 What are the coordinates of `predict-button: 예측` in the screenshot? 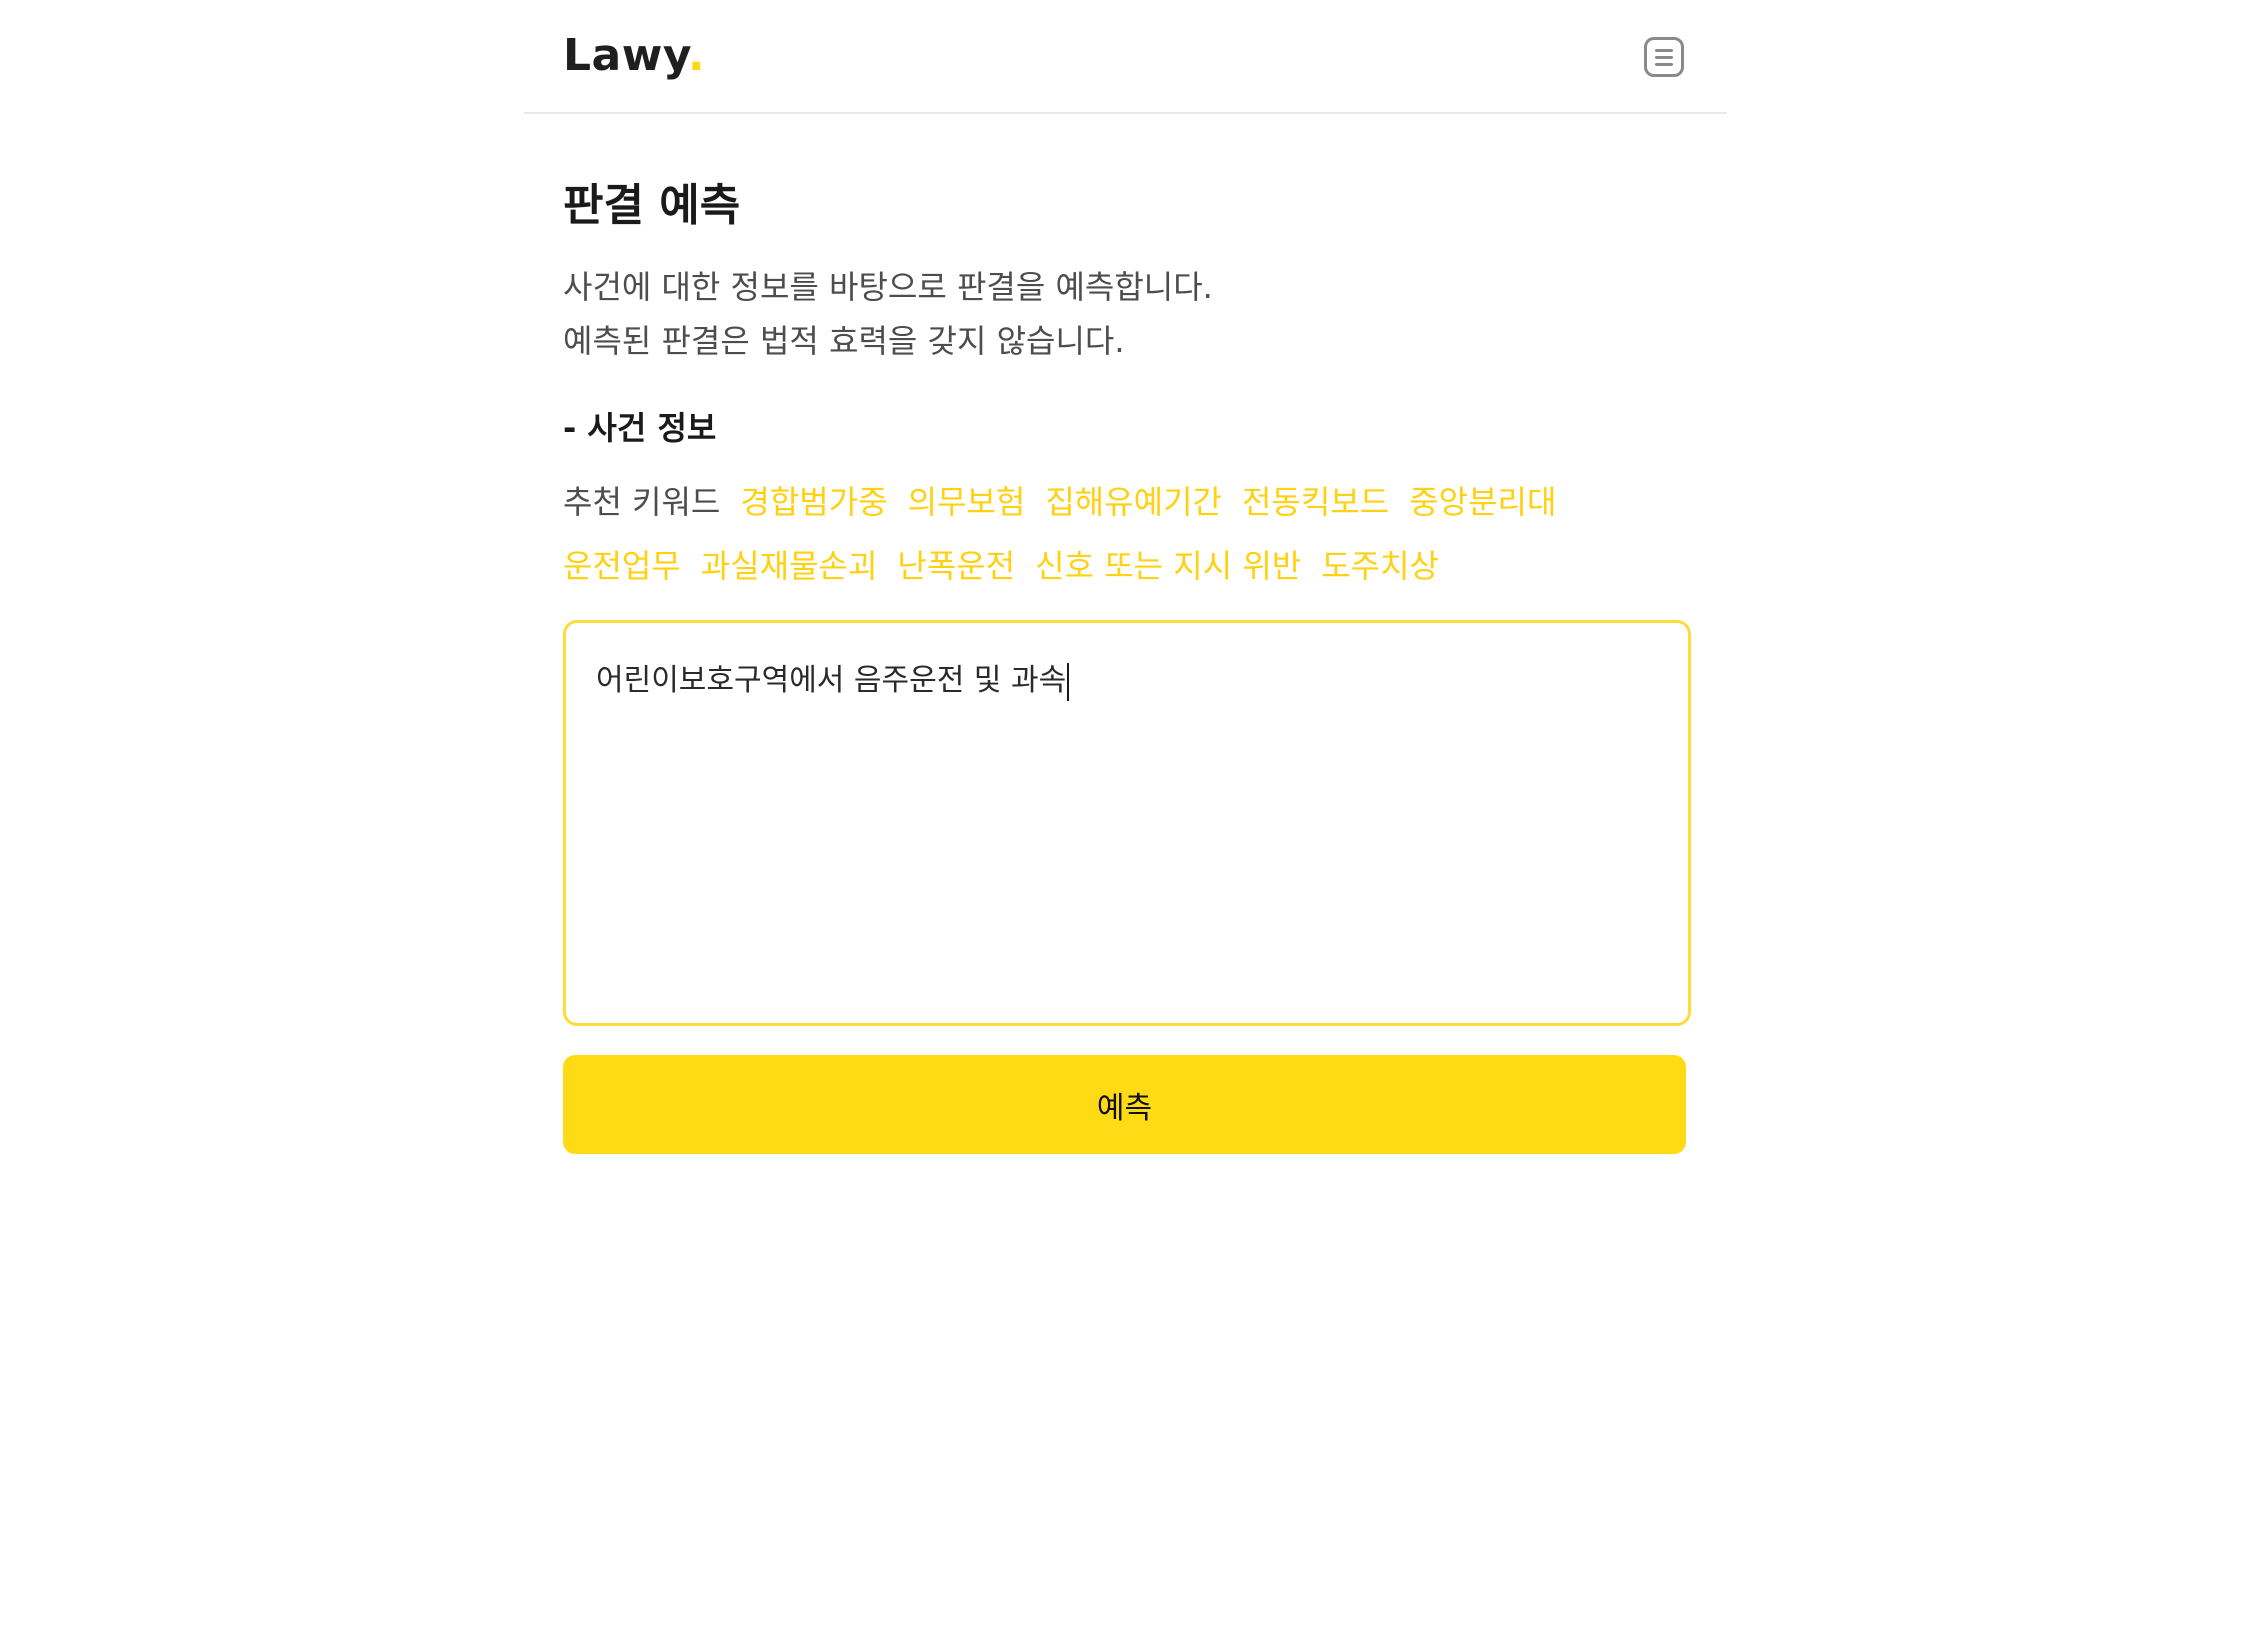 It's located at (1124, 1104).